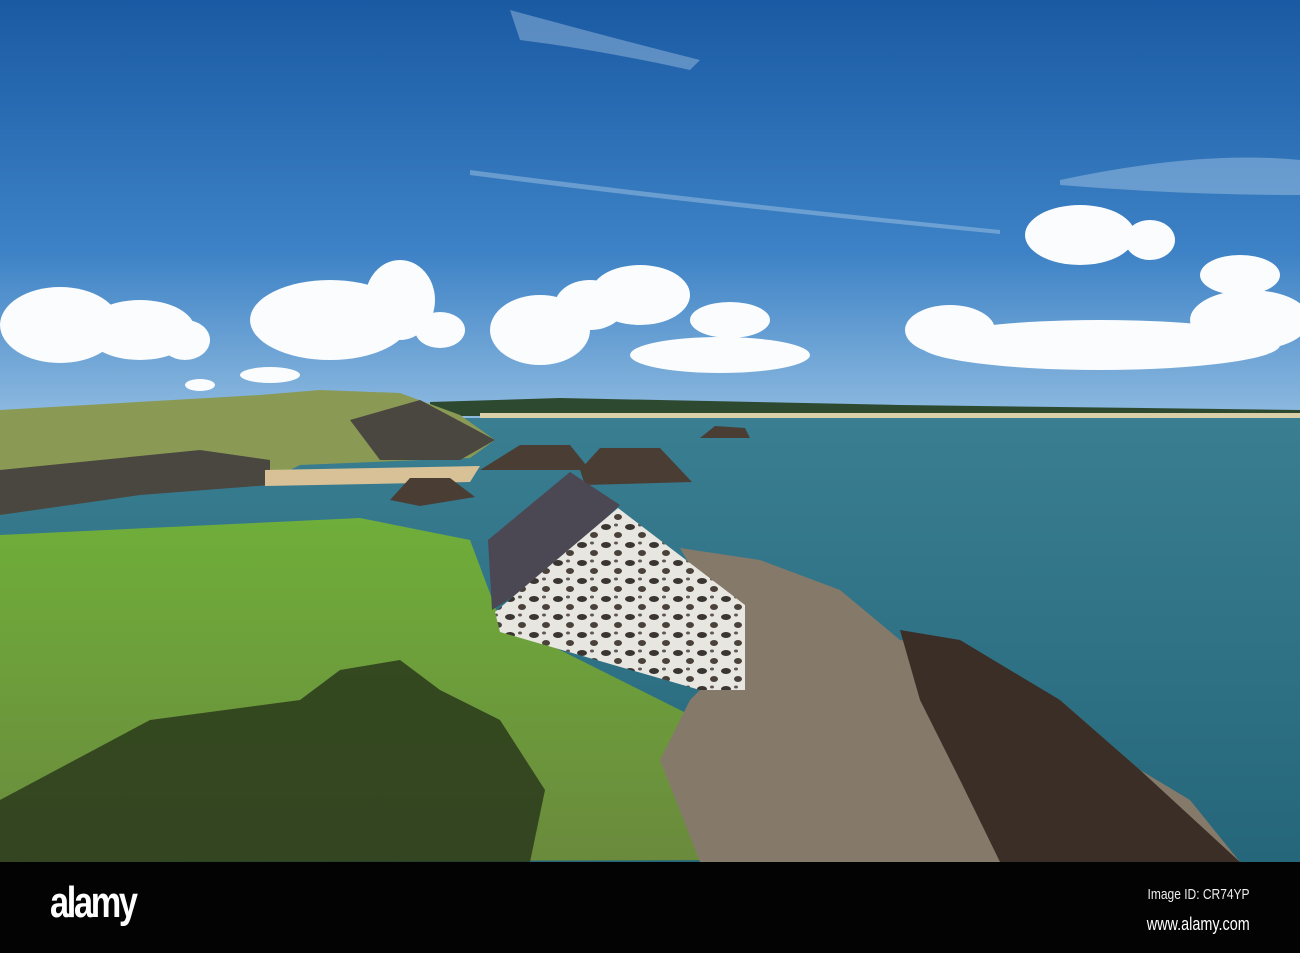 Image resolution: width=1300 pixels, height=953 pixels. I want to click on website-link: www.alamy.com, so click(1198, 924).